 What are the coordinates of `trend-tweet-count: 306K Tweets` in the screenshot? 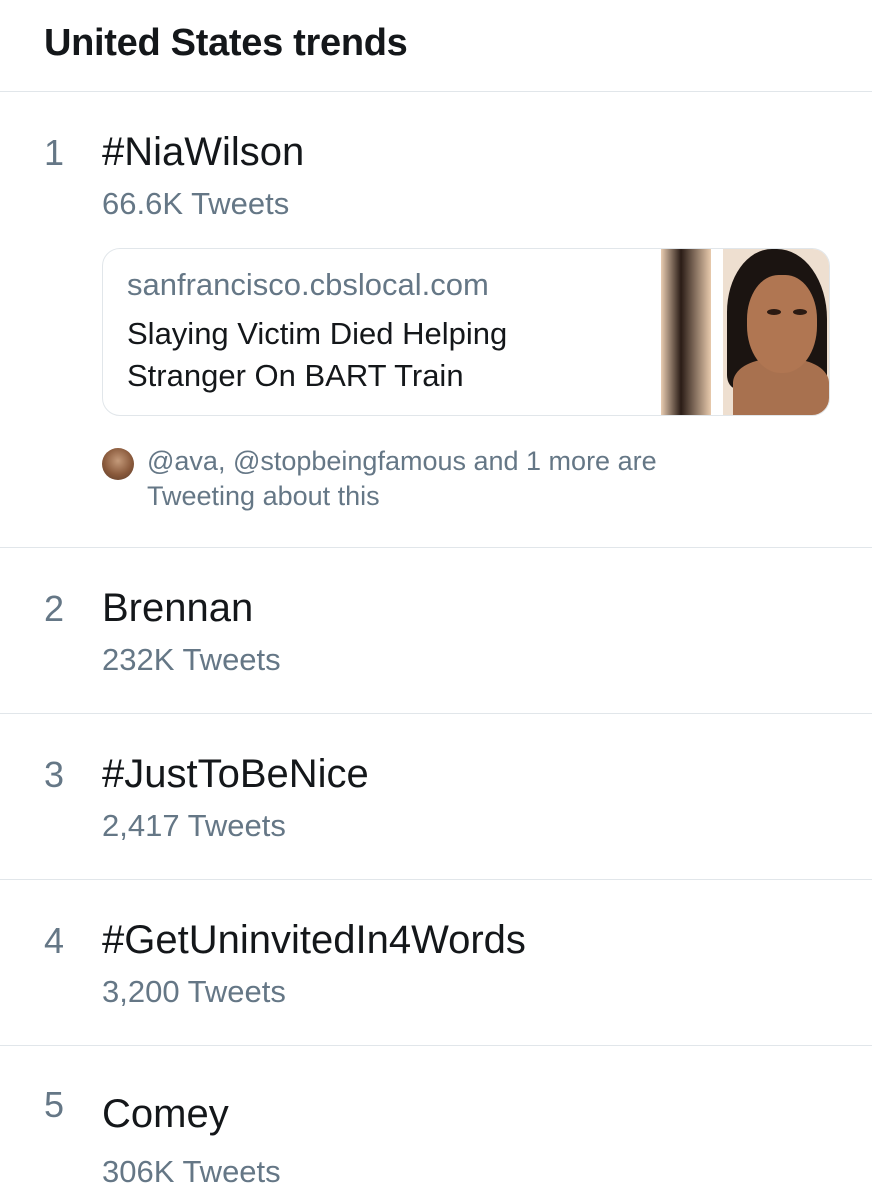 It's located at (191, 1171).